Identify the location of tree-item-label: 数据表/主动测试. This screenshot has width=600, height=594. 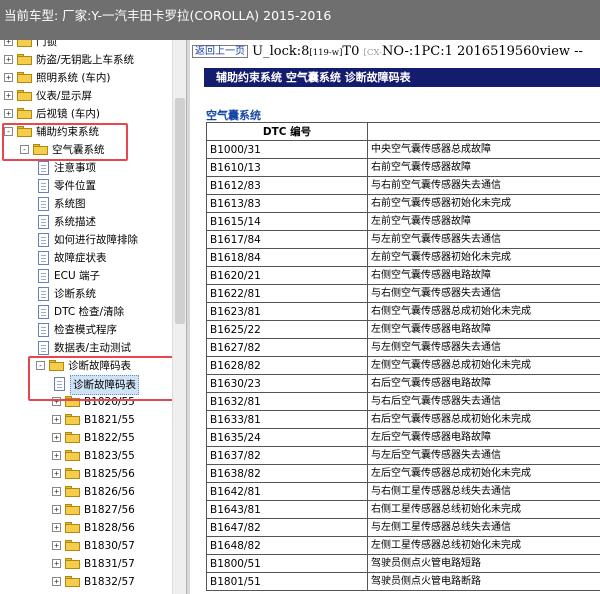
(92, 348).